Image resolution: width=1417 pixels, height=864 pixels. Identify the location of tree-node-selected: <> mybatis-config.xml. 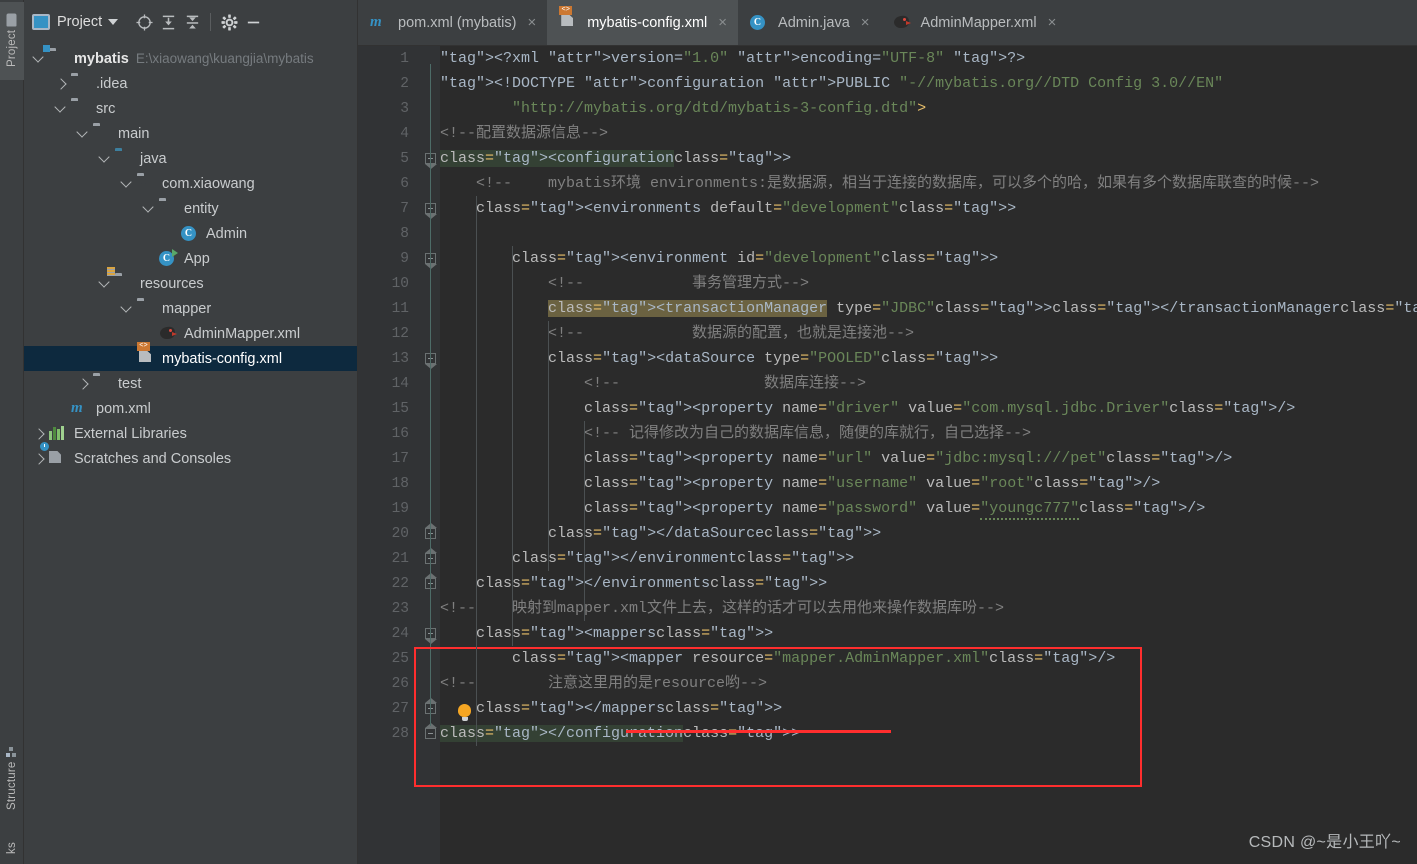
(190, 356).